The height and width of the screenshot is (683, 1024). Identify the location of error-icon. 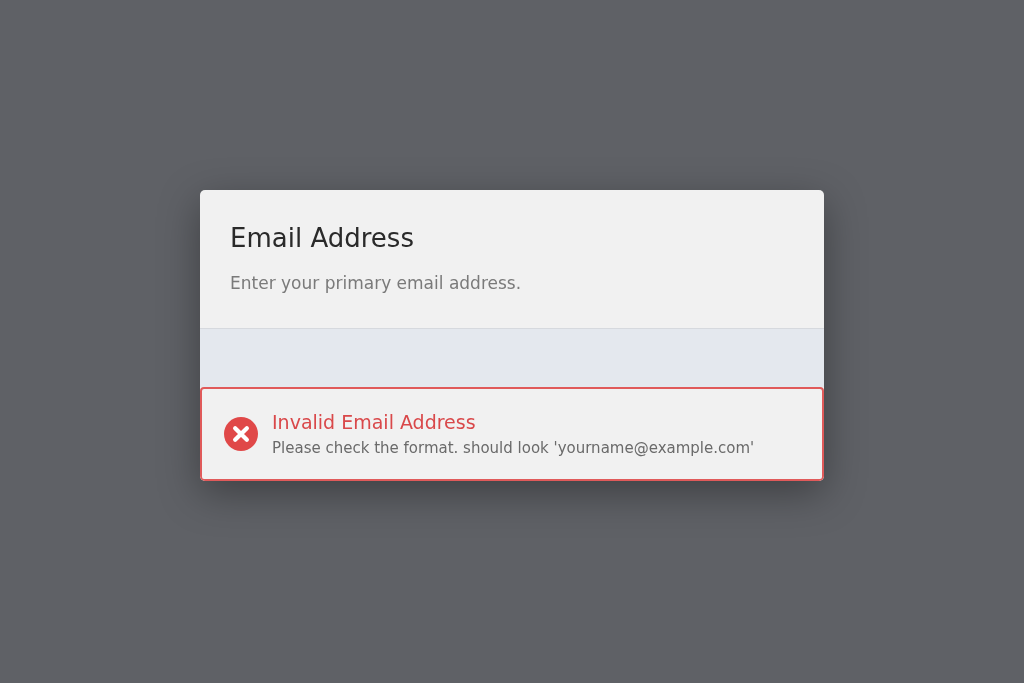
(241, 434).